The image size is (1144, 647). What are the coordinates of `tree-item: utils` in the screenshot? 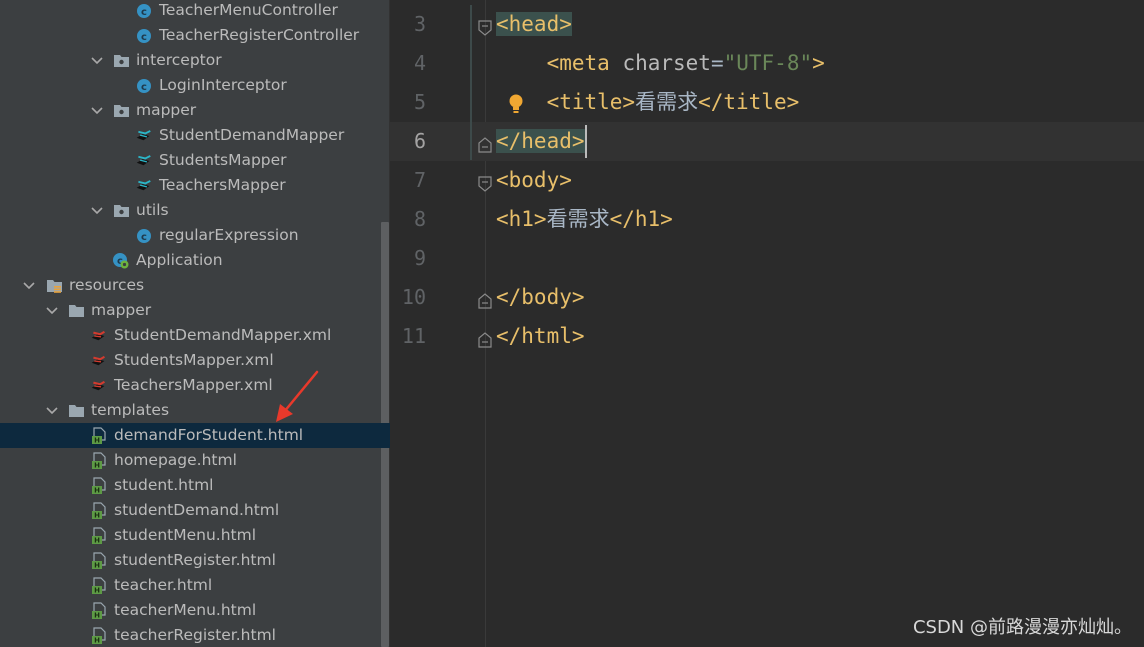 It's located at (190, 210).